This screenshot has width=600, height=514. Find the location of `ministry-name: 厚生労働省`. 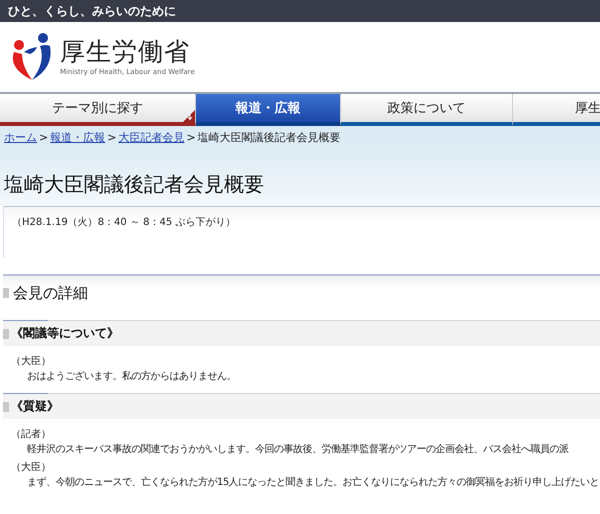

ministry-name: 厚生労働省 is located at coordinates (125, 51).